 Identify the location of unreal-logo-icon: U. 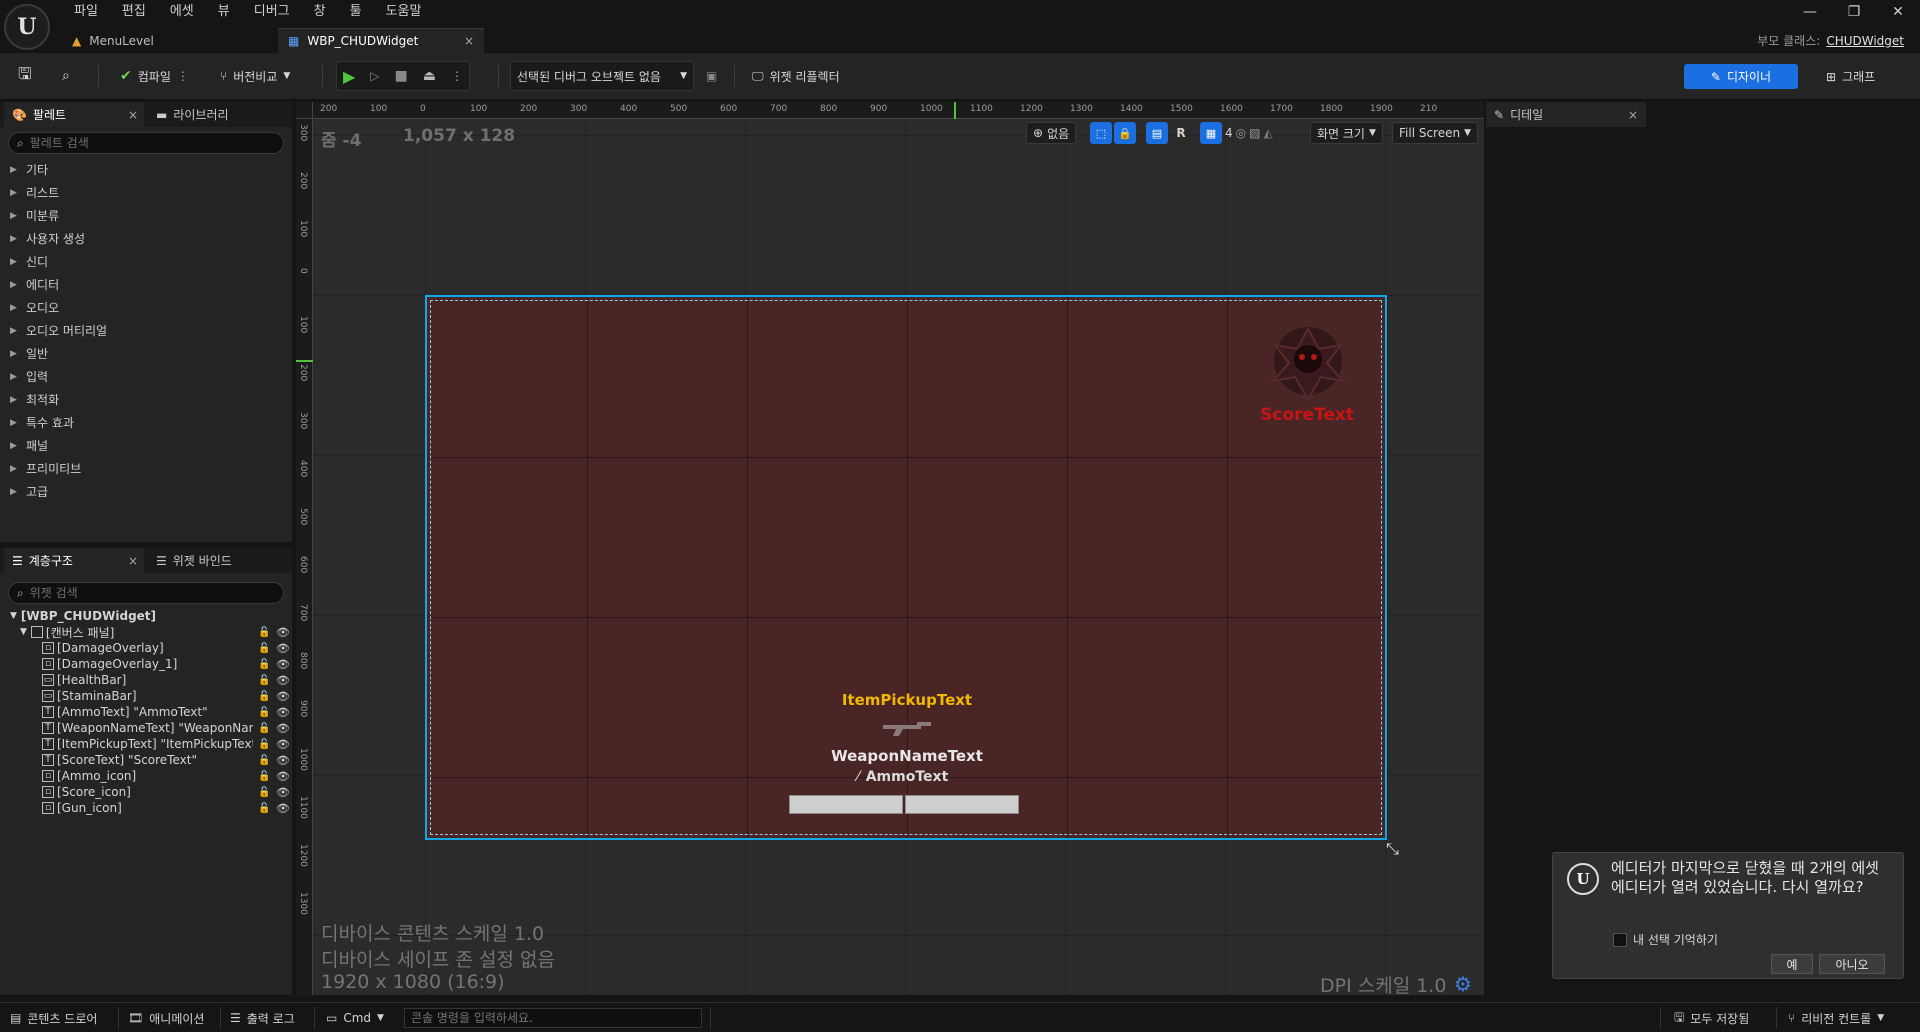
(27, 27).